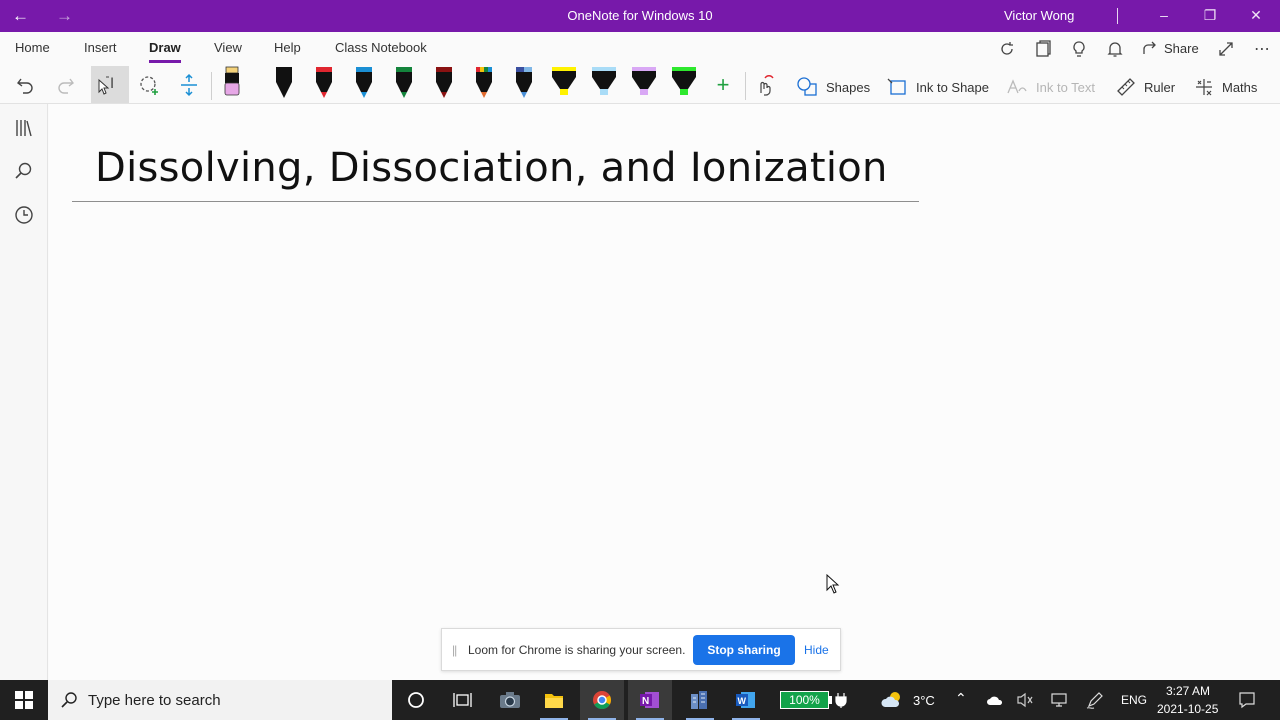 The image size is (1280, 720). I want to click on svg-text: N, so click(645, 701).